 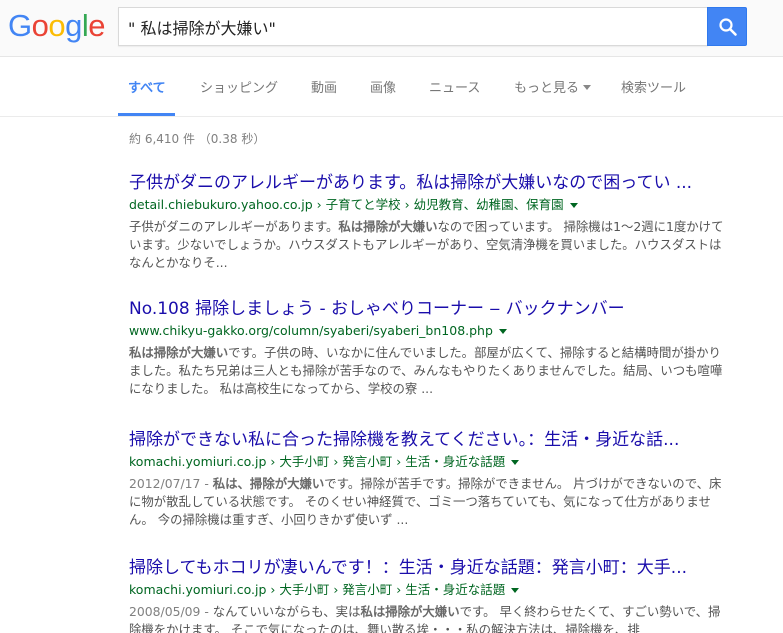 I want to click on result-stats: 約 6,410 件 （0.38 秒）, so click(x=197, y=139).